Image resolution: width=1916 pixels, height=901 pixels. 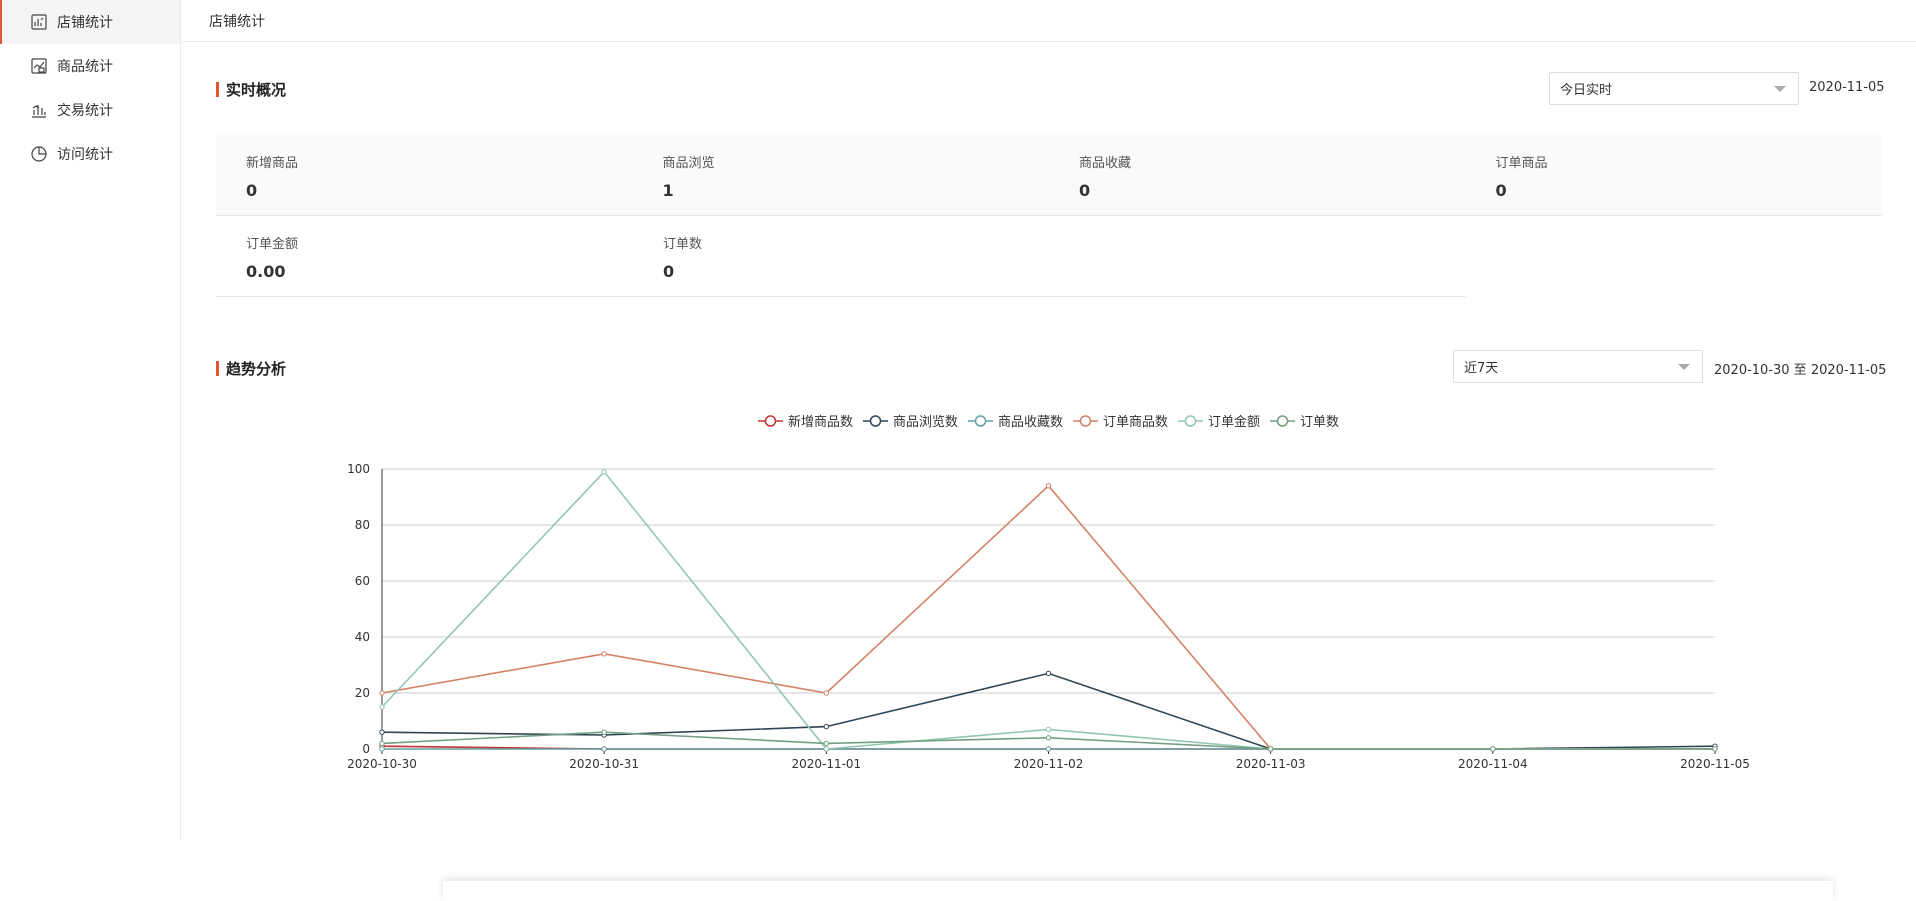 What do you see at coordinates (39, 154) in the screenshot?
I see `pie-chart-icon` at bounding box center [39, 154].